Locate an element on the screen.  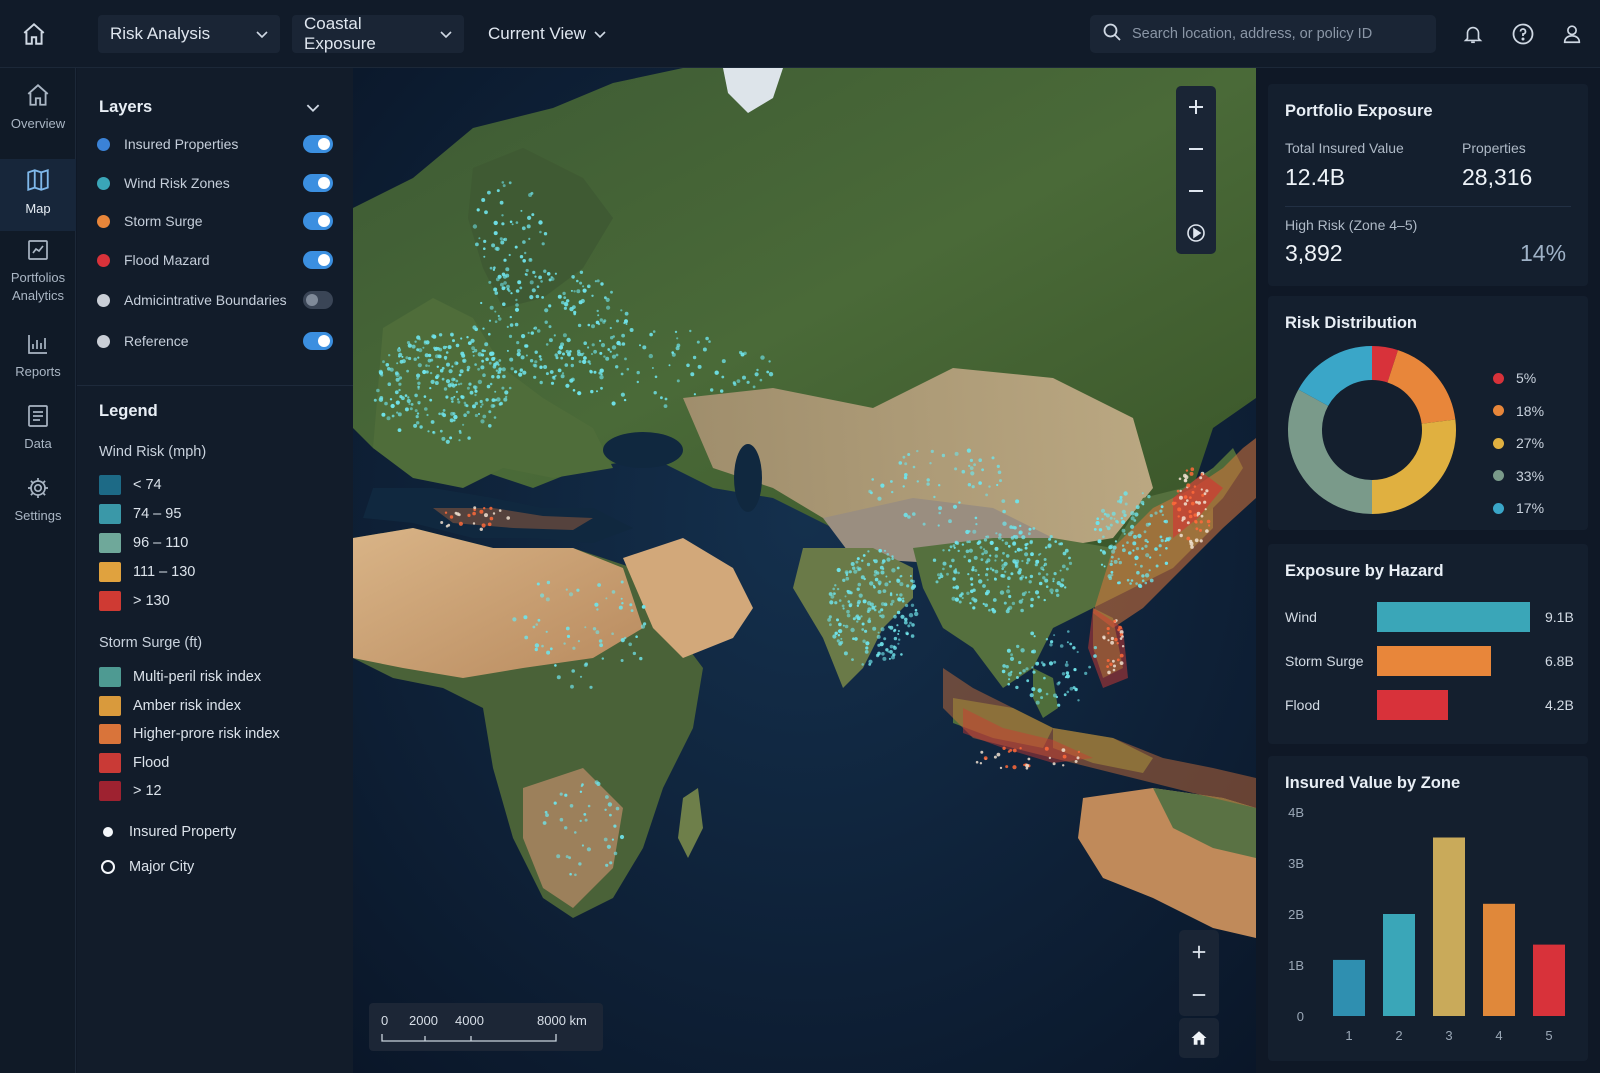
analysis-dropdown: Risk Analysis is located at coordinates (189, 34).